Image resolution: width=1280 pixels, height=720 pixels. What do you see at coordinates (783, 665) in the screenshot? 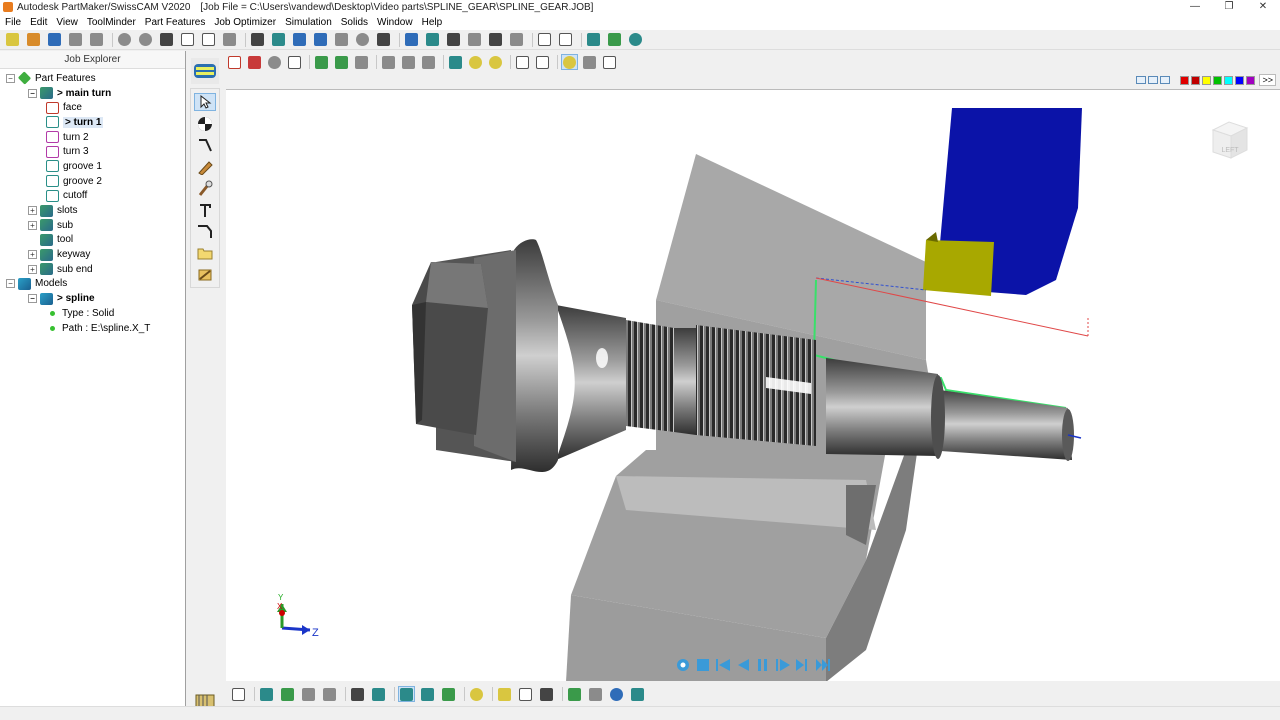
I see `play-button` at bounding box center [783, 665].